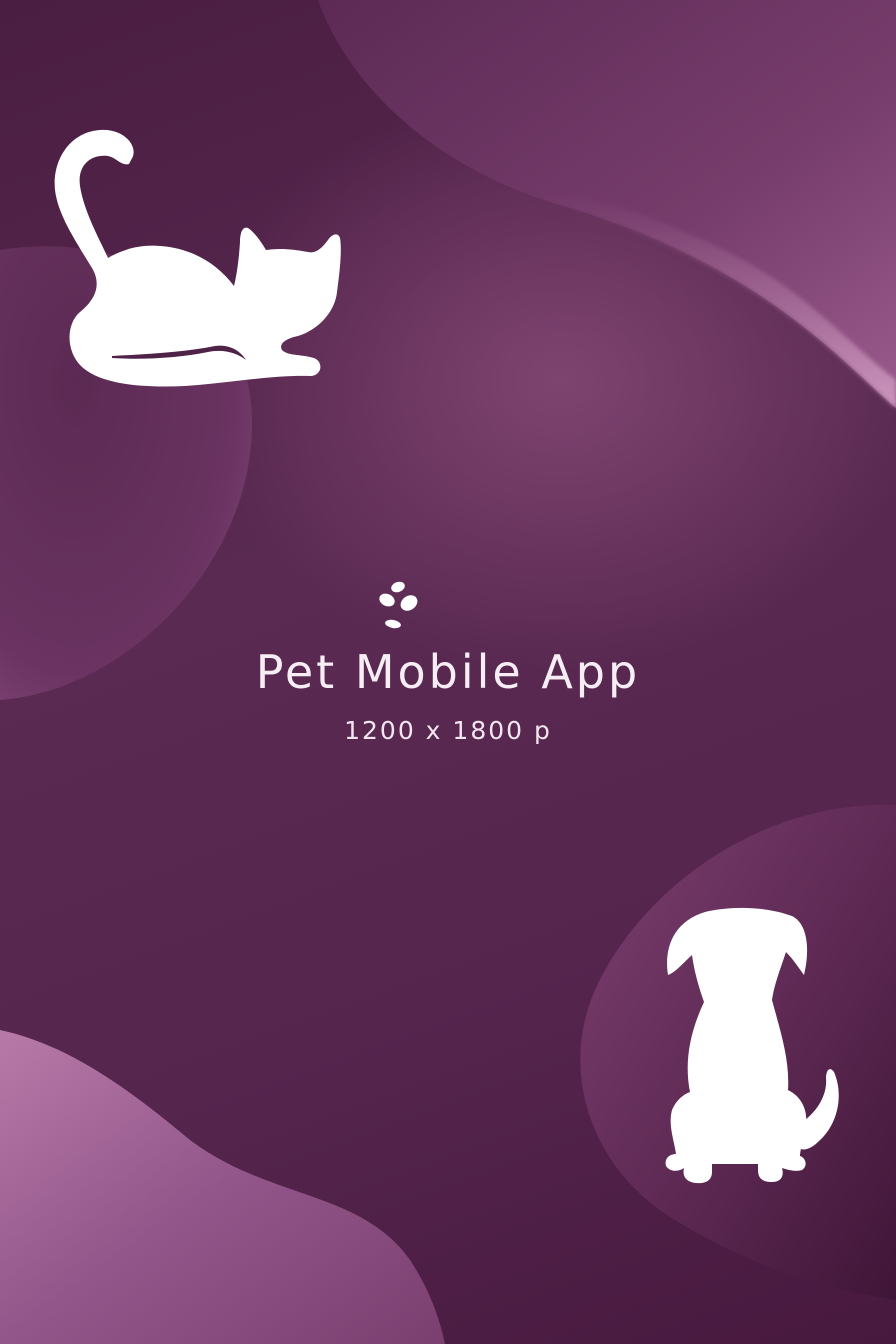 This screenshot has width=896, height=1344. I want to click on title-block: Pet Mobile App 1200 x 1800 p, so click(448, 661).